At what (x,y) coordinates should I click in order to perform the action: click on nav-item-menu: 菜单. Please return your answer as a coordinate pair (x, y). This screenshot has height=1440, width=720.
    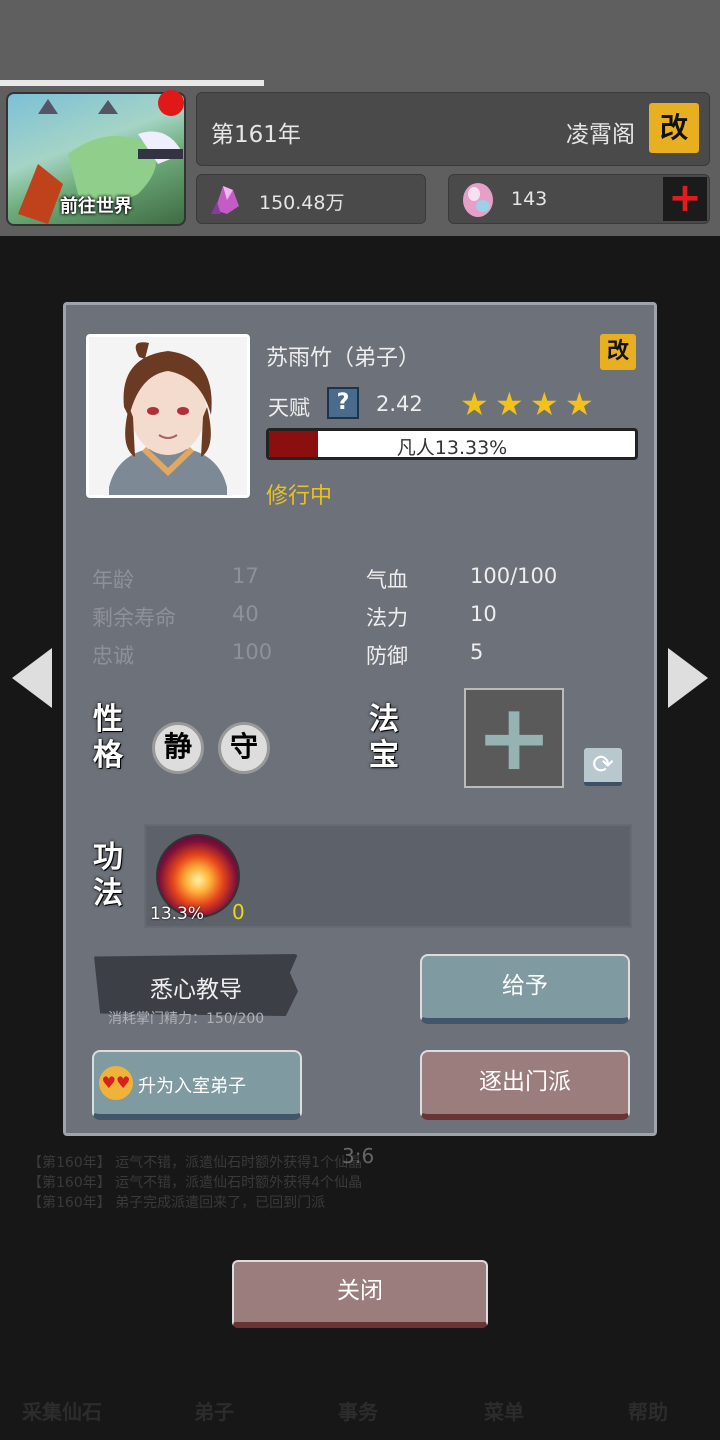
    Looking at the image, I should click on (504, 1410).